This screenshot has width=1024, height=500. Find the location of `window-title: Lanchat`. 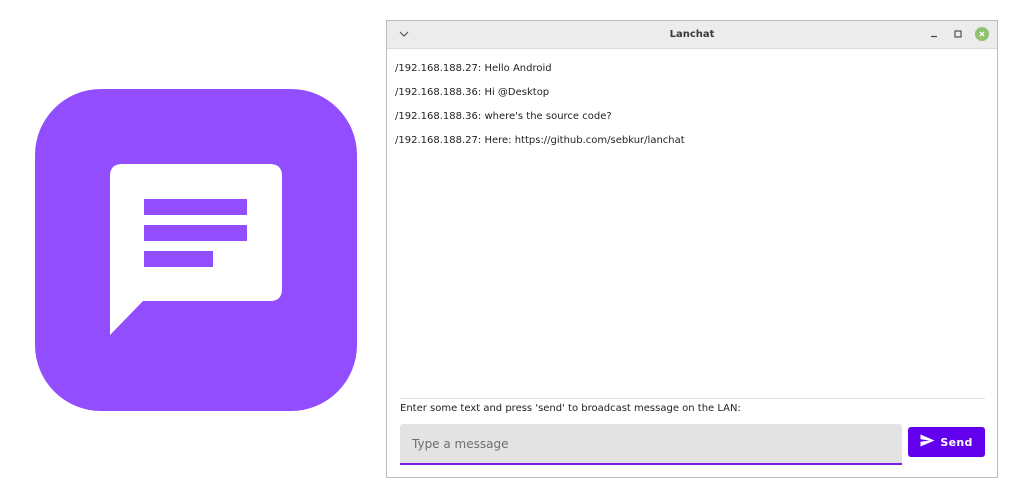

window-title: Lanchat is located at coordinates (692, 34).